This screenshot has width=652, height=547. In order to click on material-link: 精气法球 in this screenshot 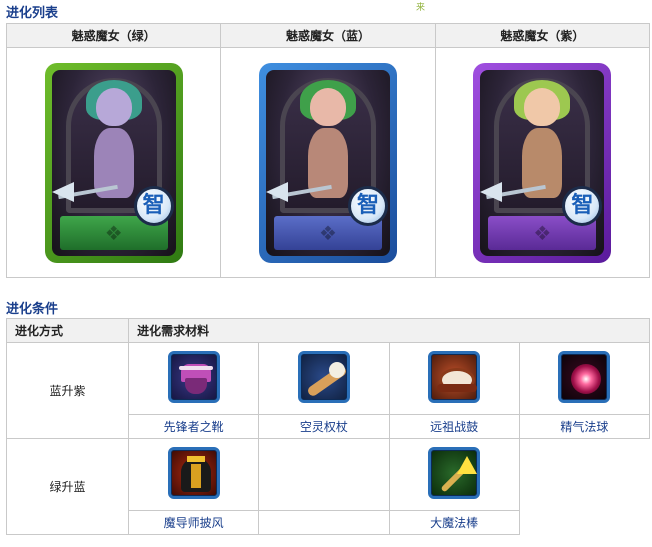, I will do `click(584, 426)`.